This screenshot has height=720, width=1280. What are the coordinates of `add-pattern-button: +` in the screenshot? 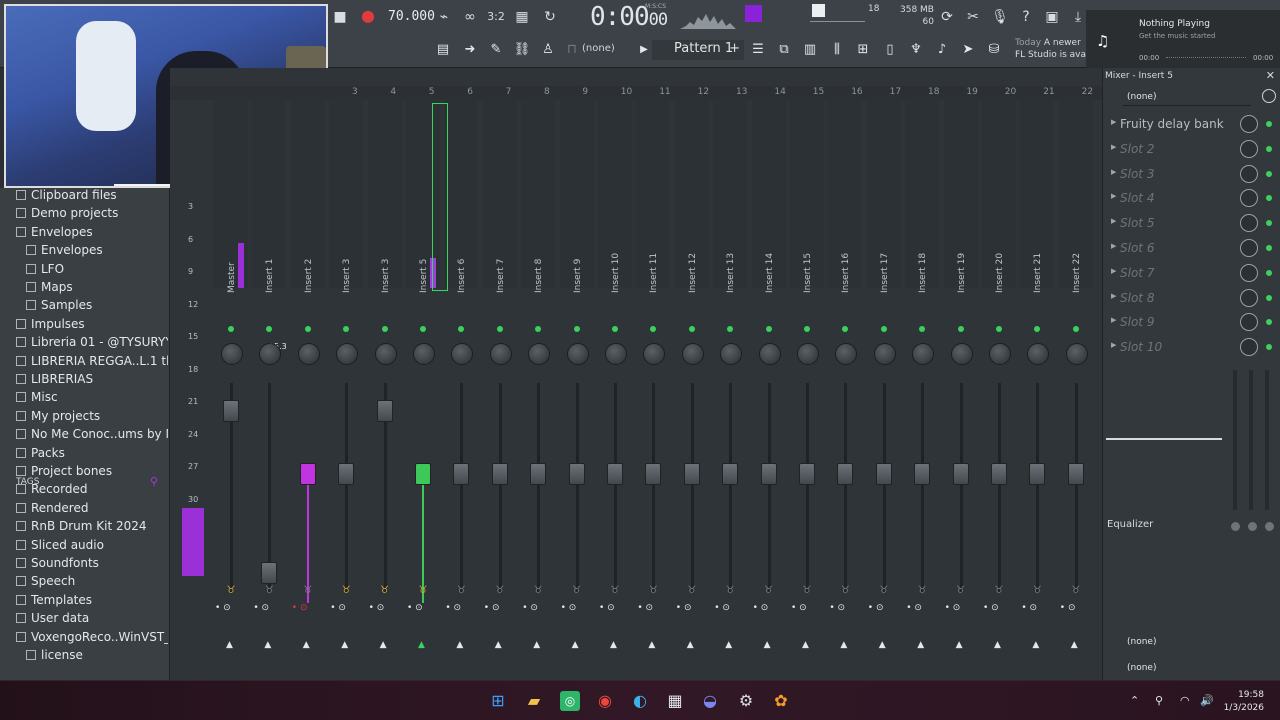 It's located at (734, 48).